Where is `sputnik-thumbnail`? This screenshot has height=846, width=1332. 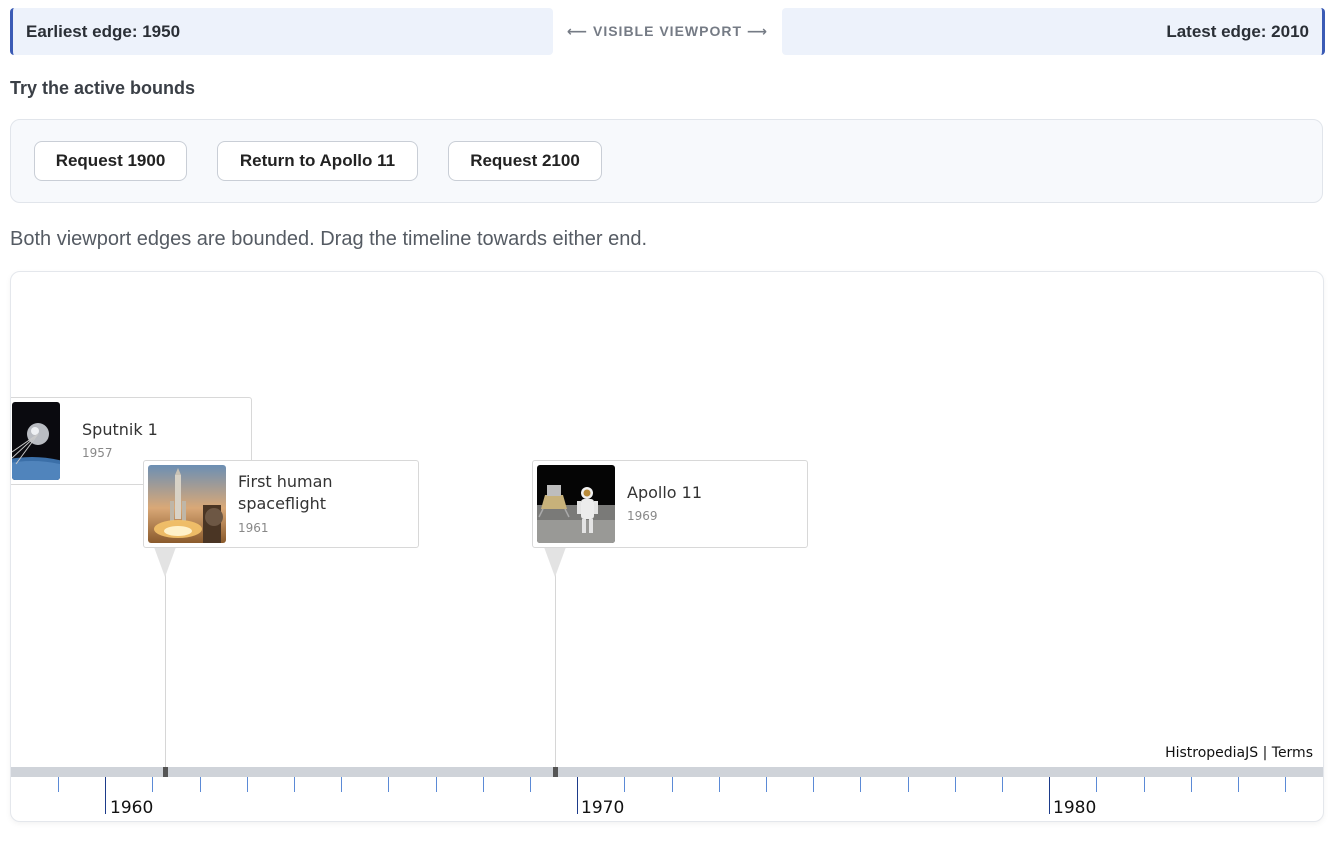 sputnik-thumbnail is located at coordinates (36, 441).